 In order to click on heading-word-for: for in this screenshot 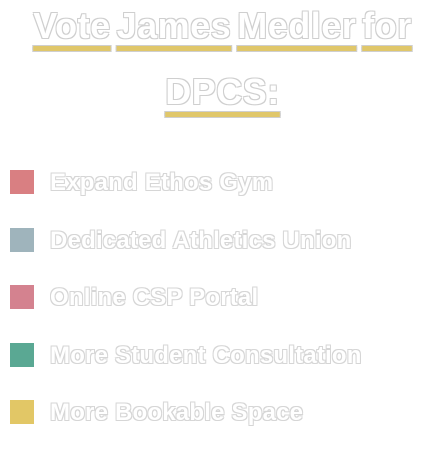, I will do `click(387, 25)`.